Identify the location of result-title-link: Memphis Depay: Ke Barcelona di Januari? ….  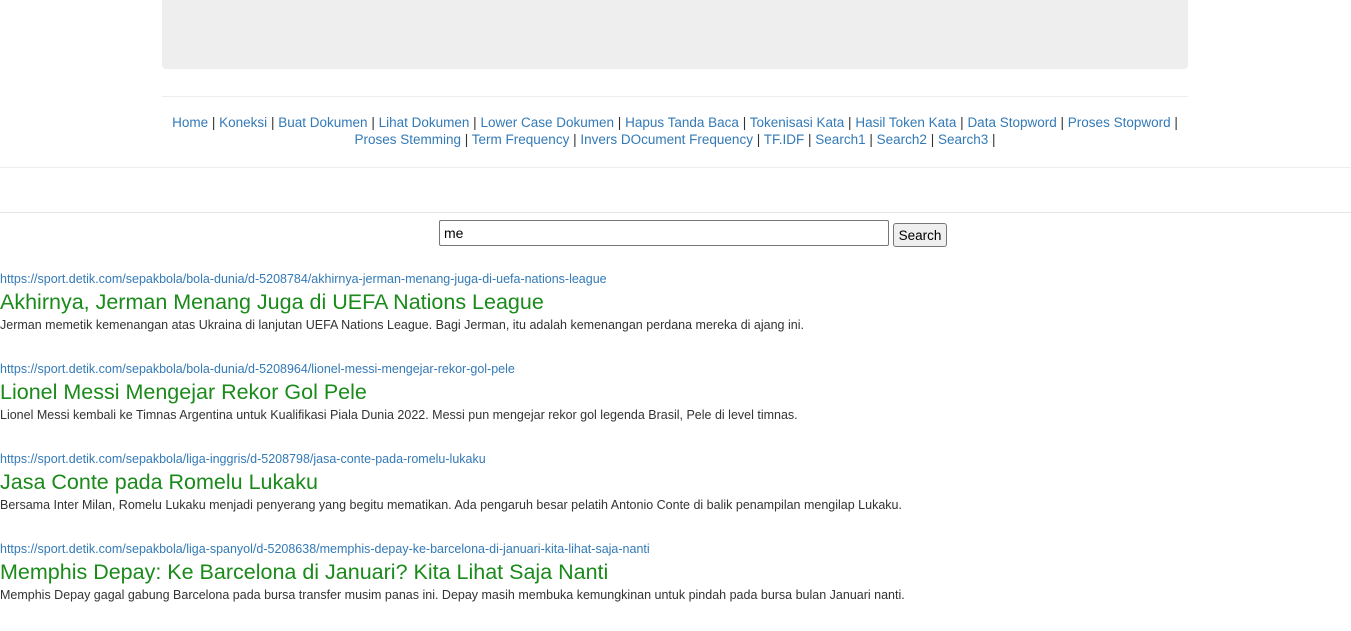
(650, 572).